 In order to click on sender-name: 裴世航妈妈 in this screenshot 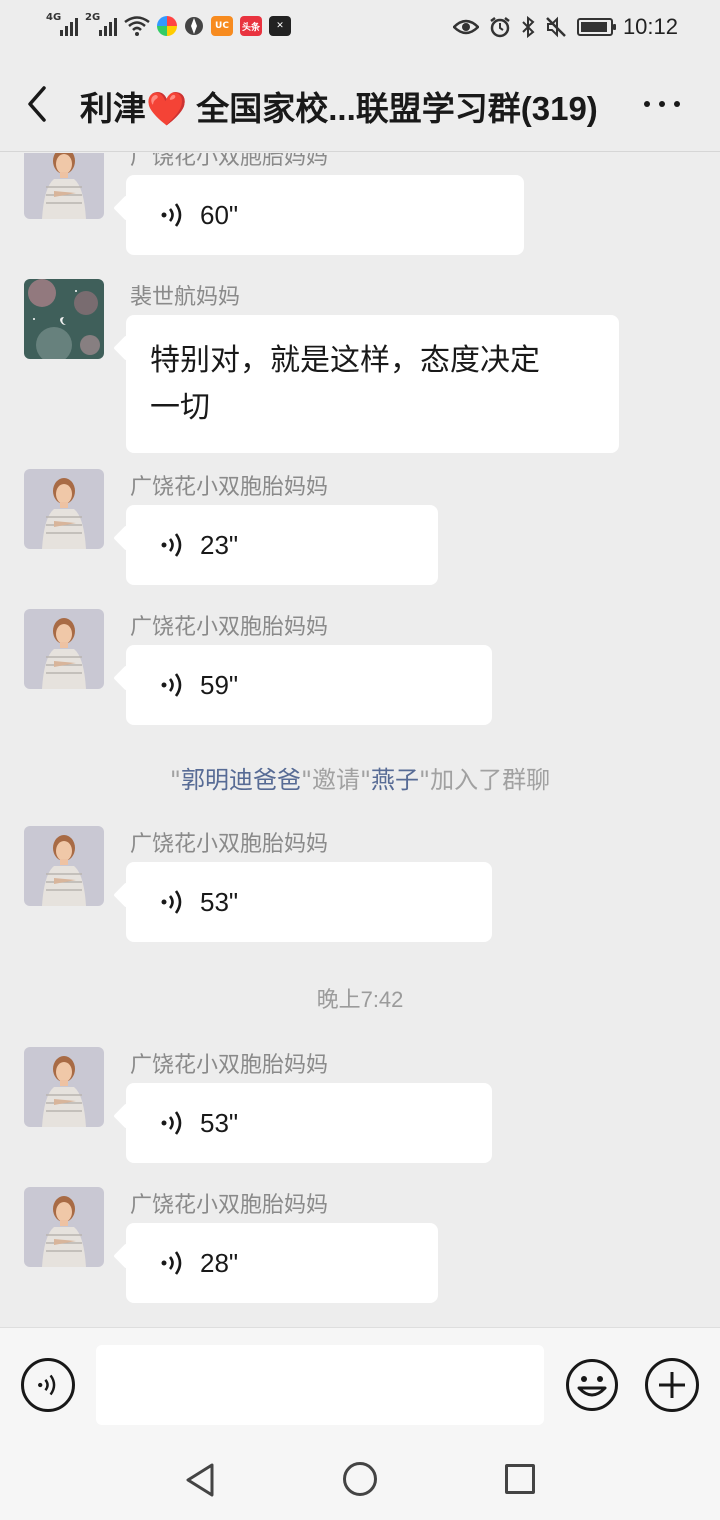, I will do `click(185, 297)`.